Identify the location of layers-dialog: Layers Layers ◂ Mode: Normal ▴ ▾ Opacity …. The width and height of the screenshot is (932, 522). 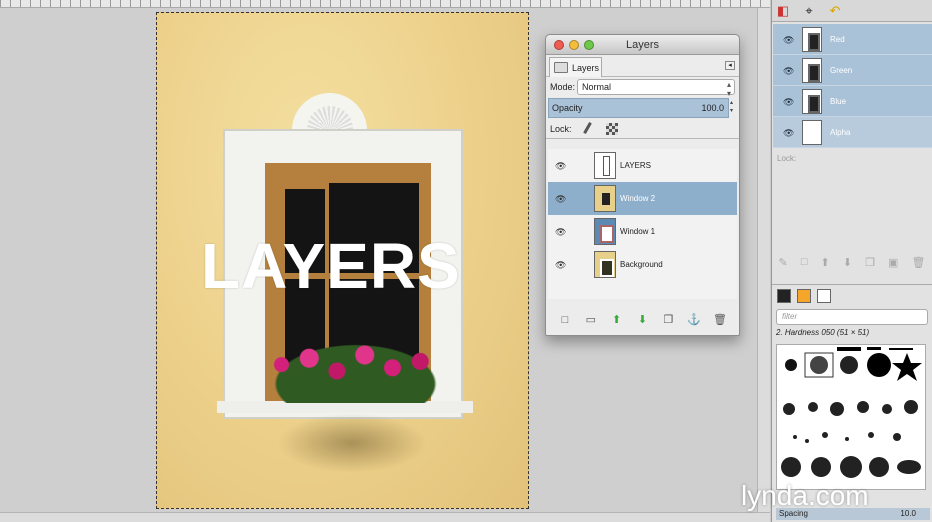
(642, 185).